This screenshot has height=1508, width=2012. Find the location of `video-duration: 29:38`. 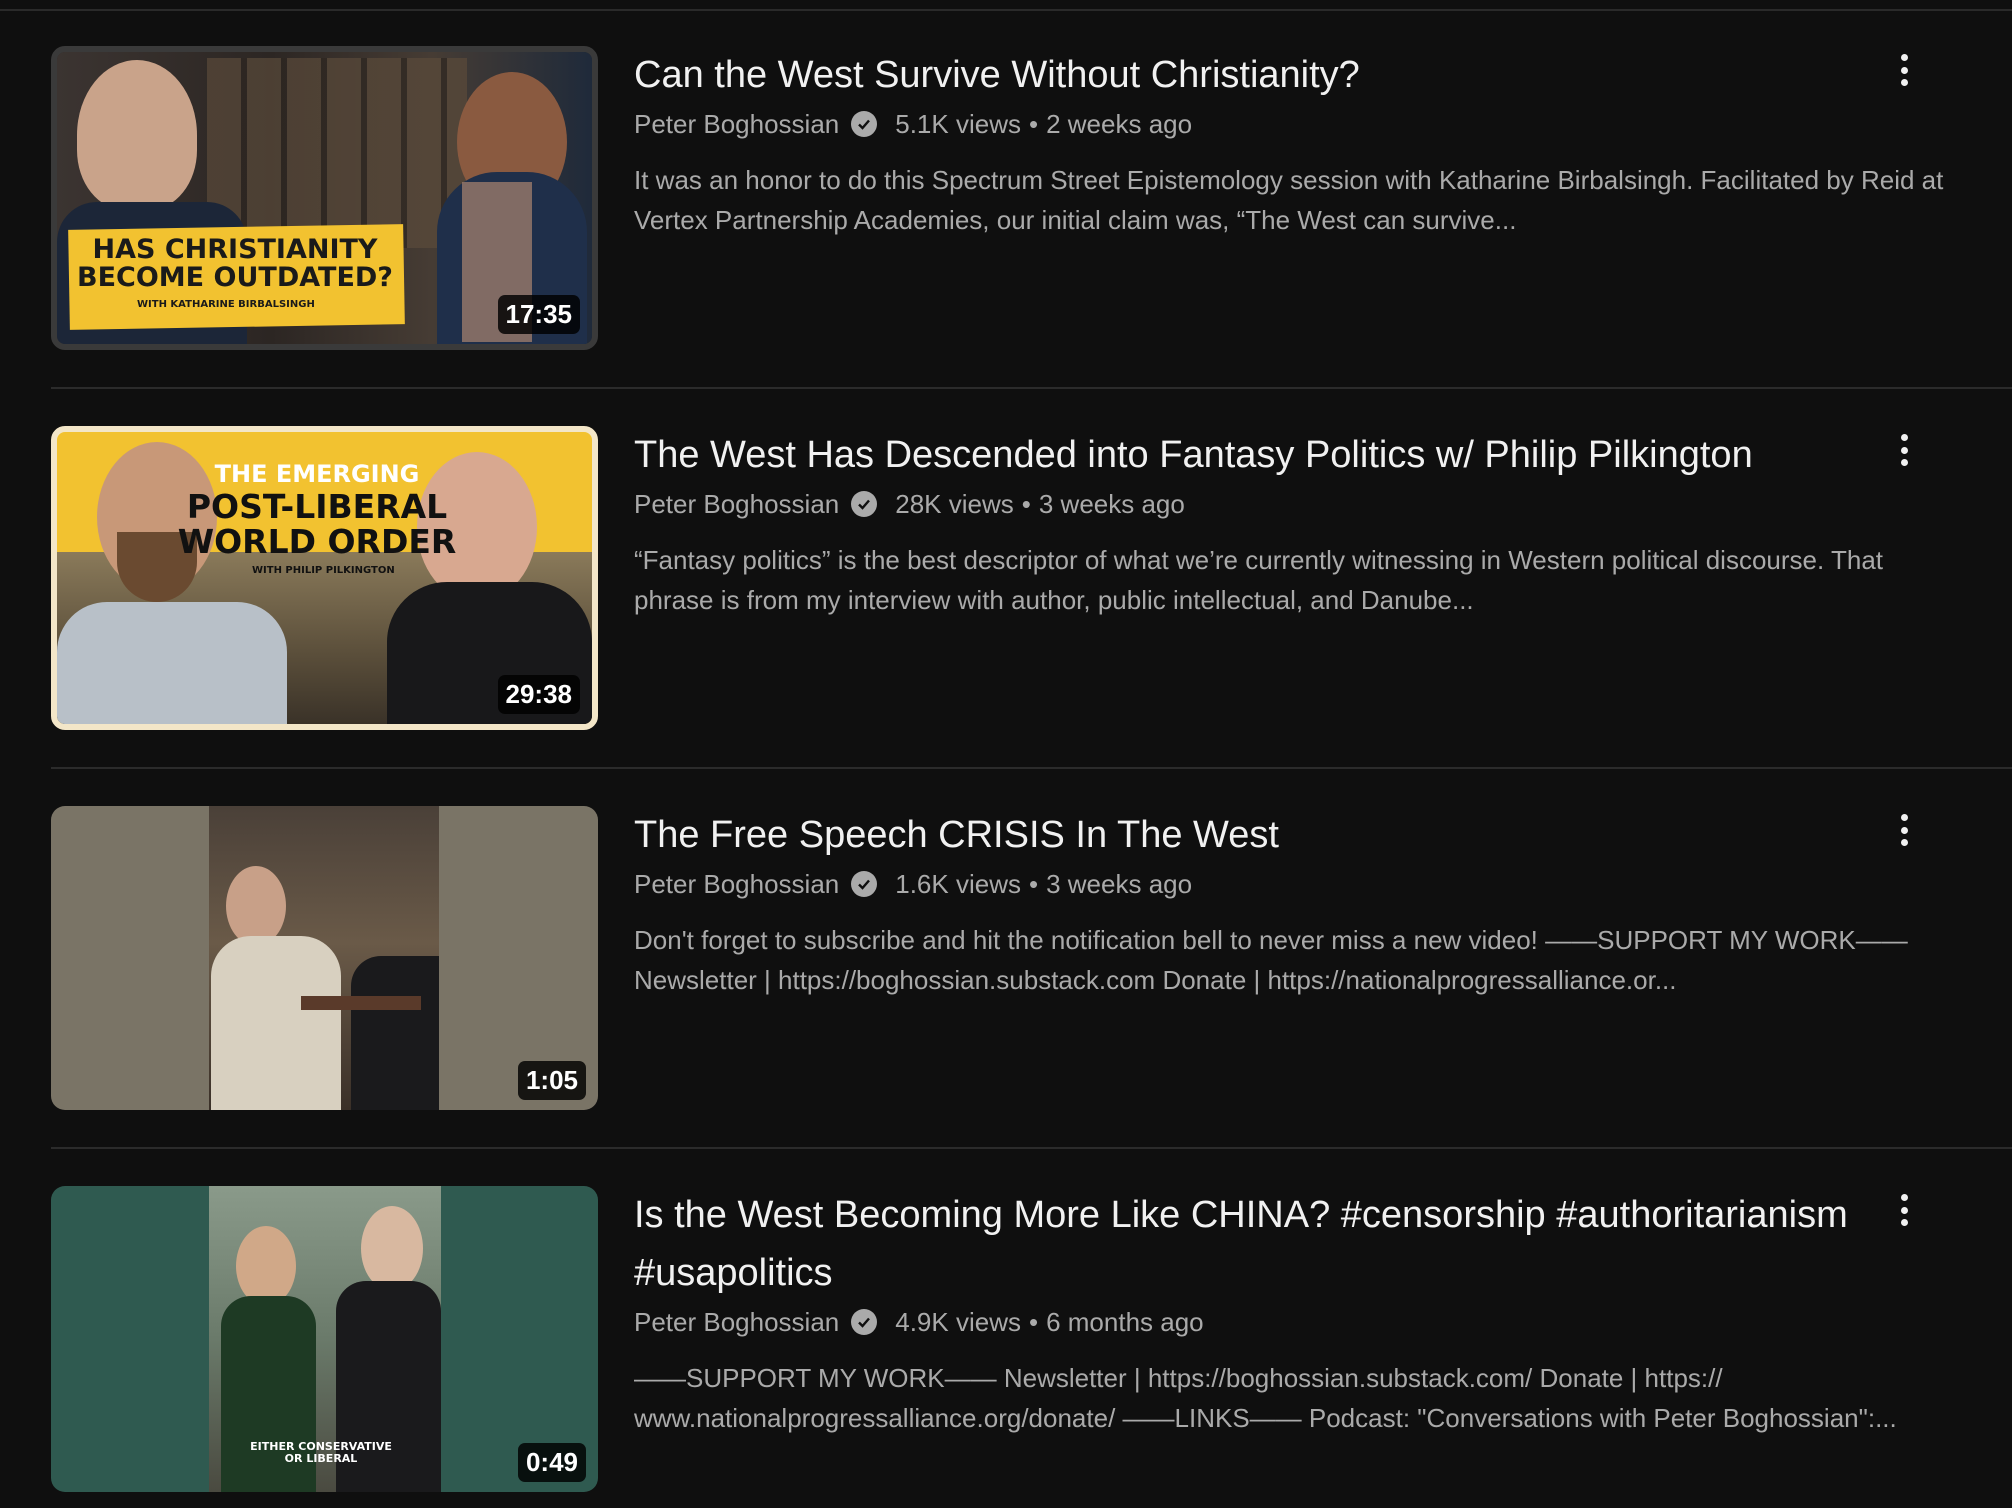

video-duration: 29:38 is located at coordinates (538, 694).